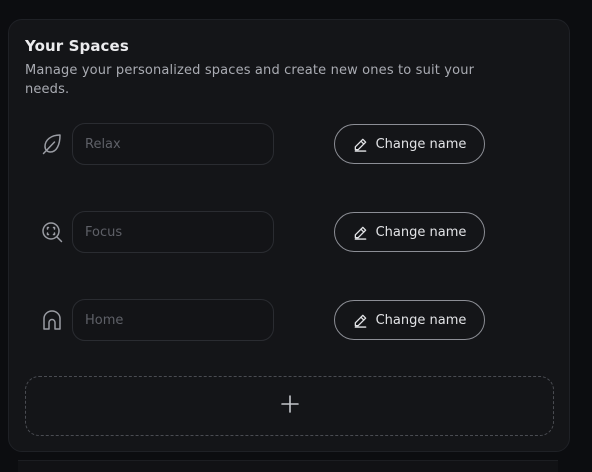 The width and height of the screenshot is (592, 472). Describe the element at coordinates (52, 232) in the screenshot. I see `focus-search-icon` at that location.